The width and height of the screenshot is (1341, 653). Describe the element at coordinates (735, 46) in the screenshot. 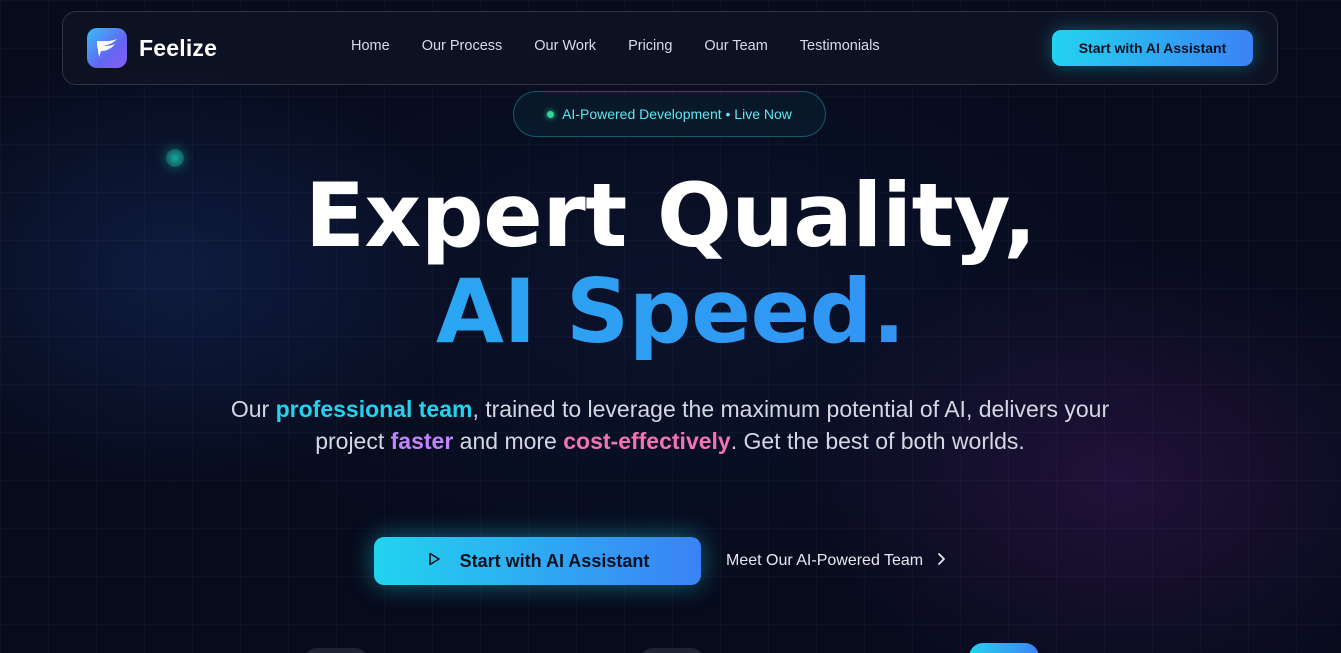

I see `nav-link-our-team: Our Team` at that location.